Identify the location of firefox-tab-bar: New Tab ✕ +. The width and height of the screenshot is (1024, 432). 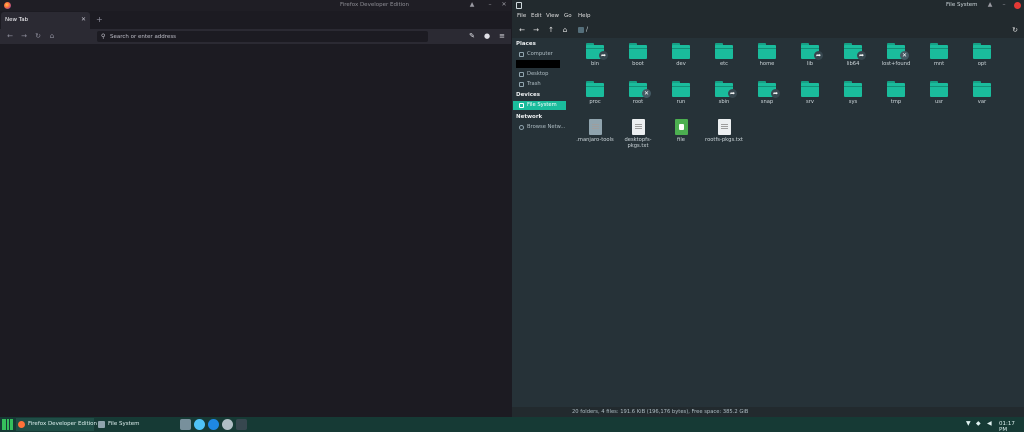
(255, 20).